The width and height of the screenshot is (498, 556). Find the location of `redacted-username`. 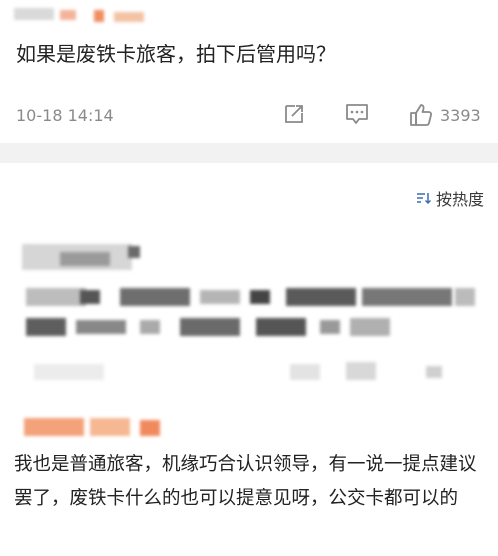

redacted-username is located at coordinates (89, 15).